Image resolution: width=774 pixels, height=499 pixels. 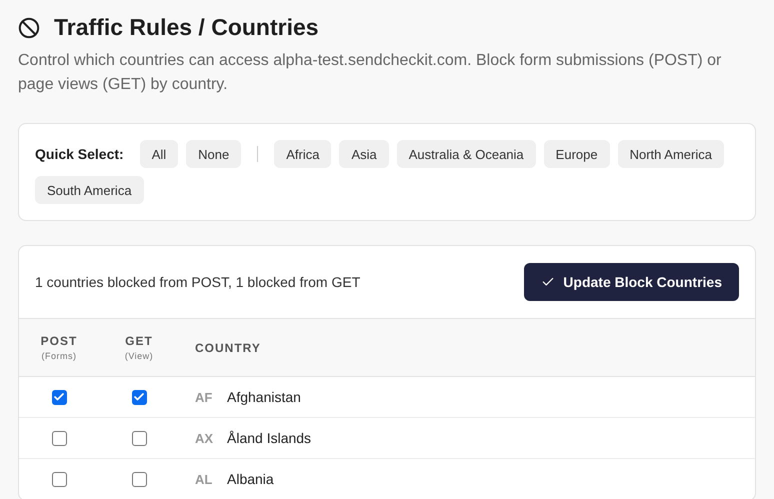 What do you see at coordinates (466, 154) in the screenshot?
I see `region-chip: Australia & Oceania` at bounding box center [466, 154].